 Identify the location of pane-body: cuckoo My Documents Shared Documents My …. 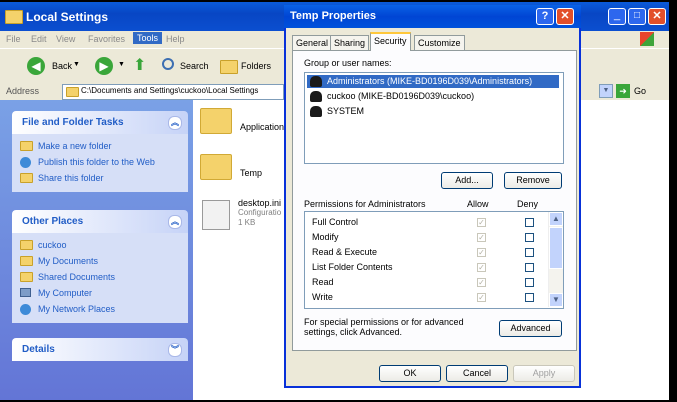
(100, 278).